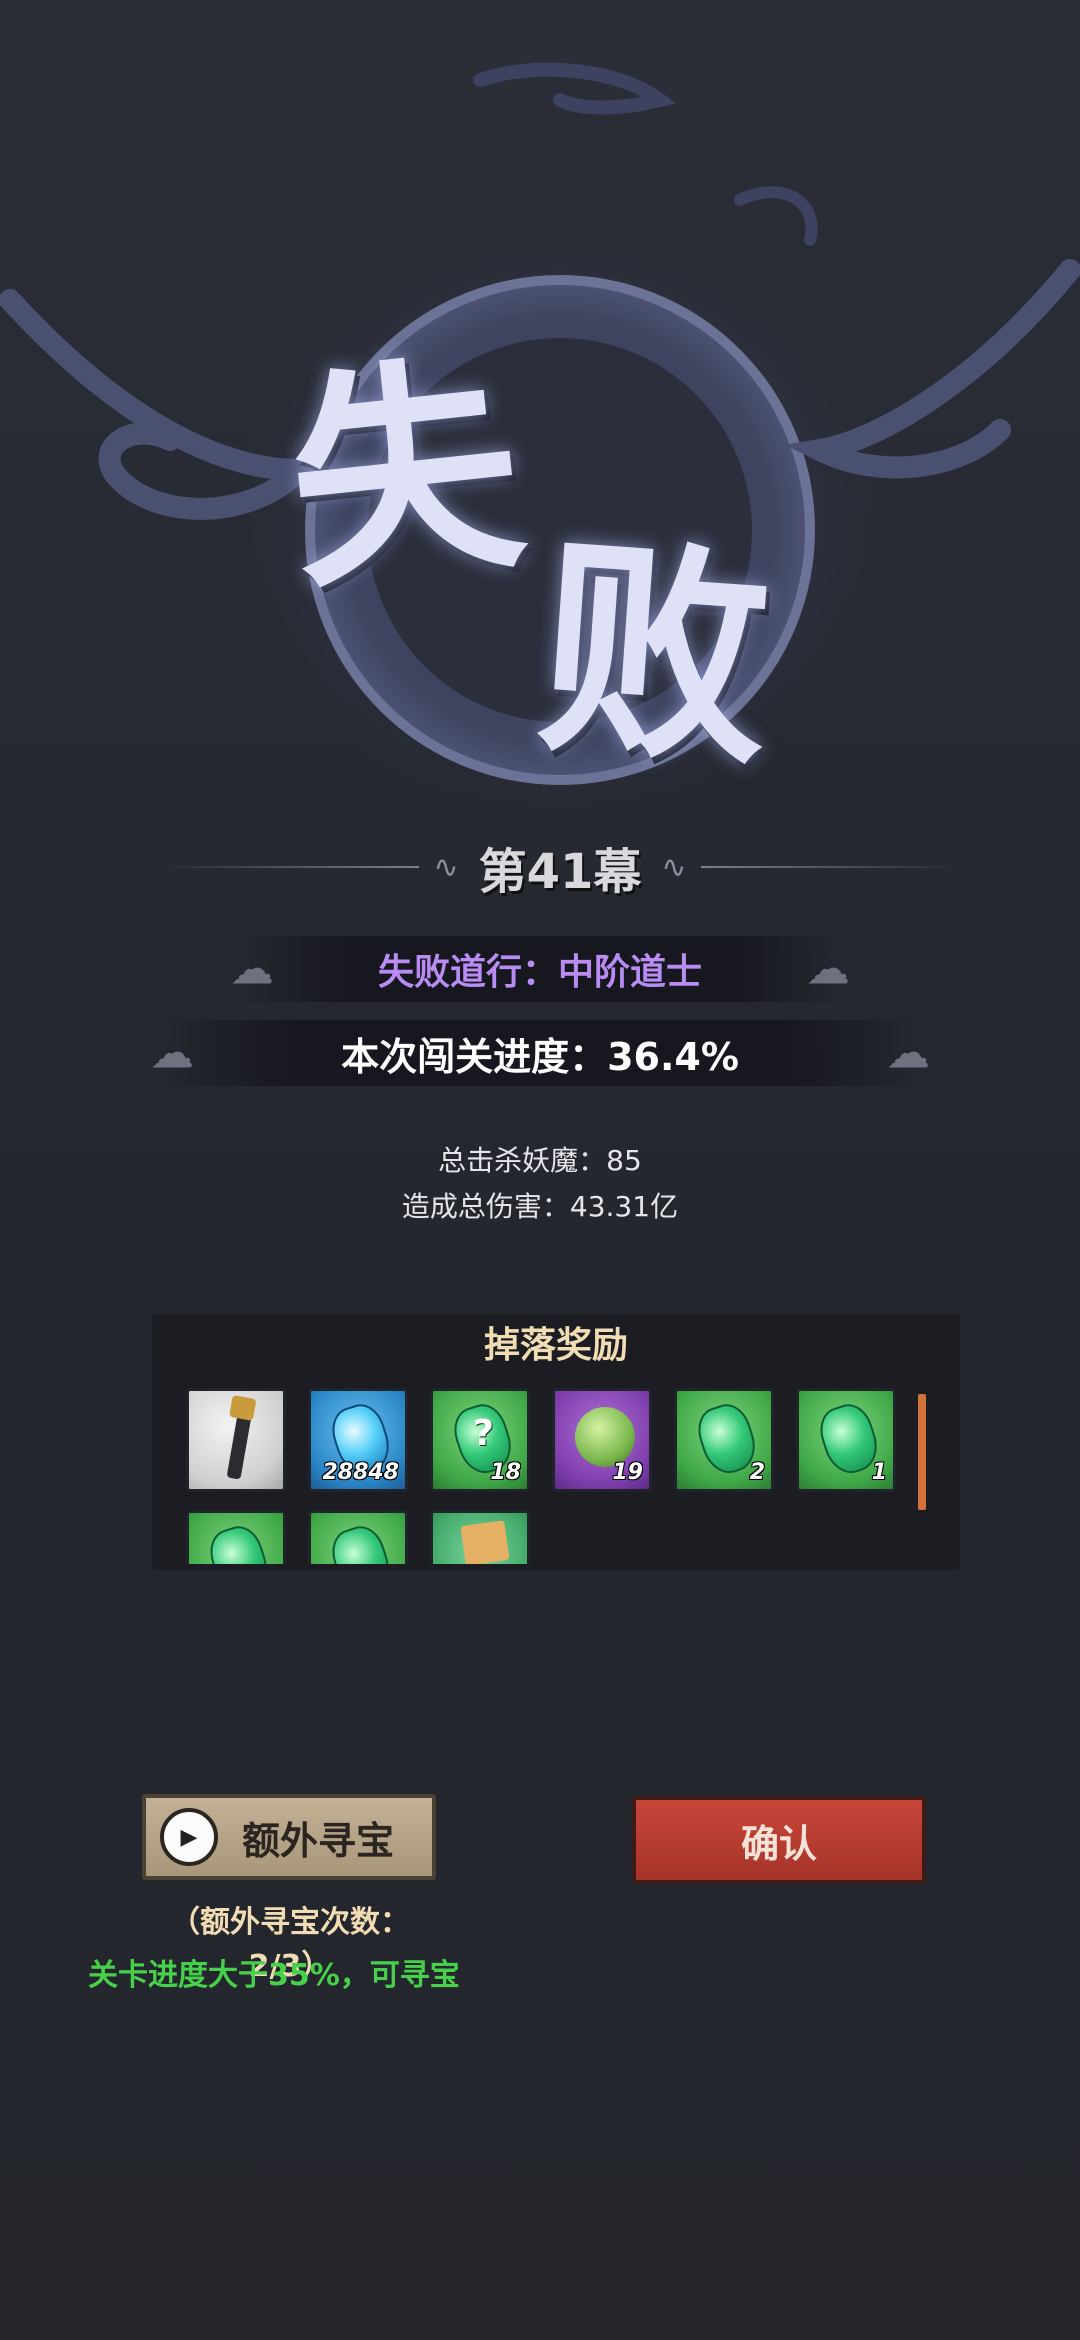  I want to click on swirl-right-icon: ∿, so click(674, 867).